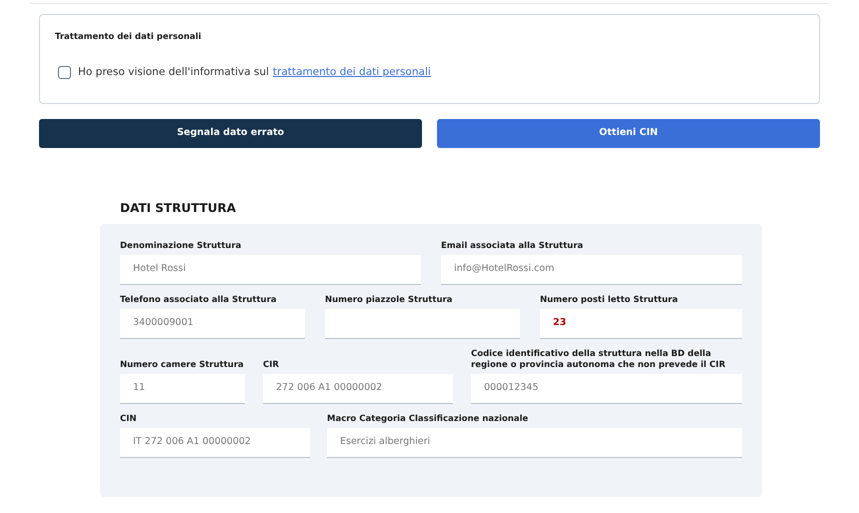  Describe the element at coordinates (271, 365) in the screenshot. I see `field-label: CIR` at that location.